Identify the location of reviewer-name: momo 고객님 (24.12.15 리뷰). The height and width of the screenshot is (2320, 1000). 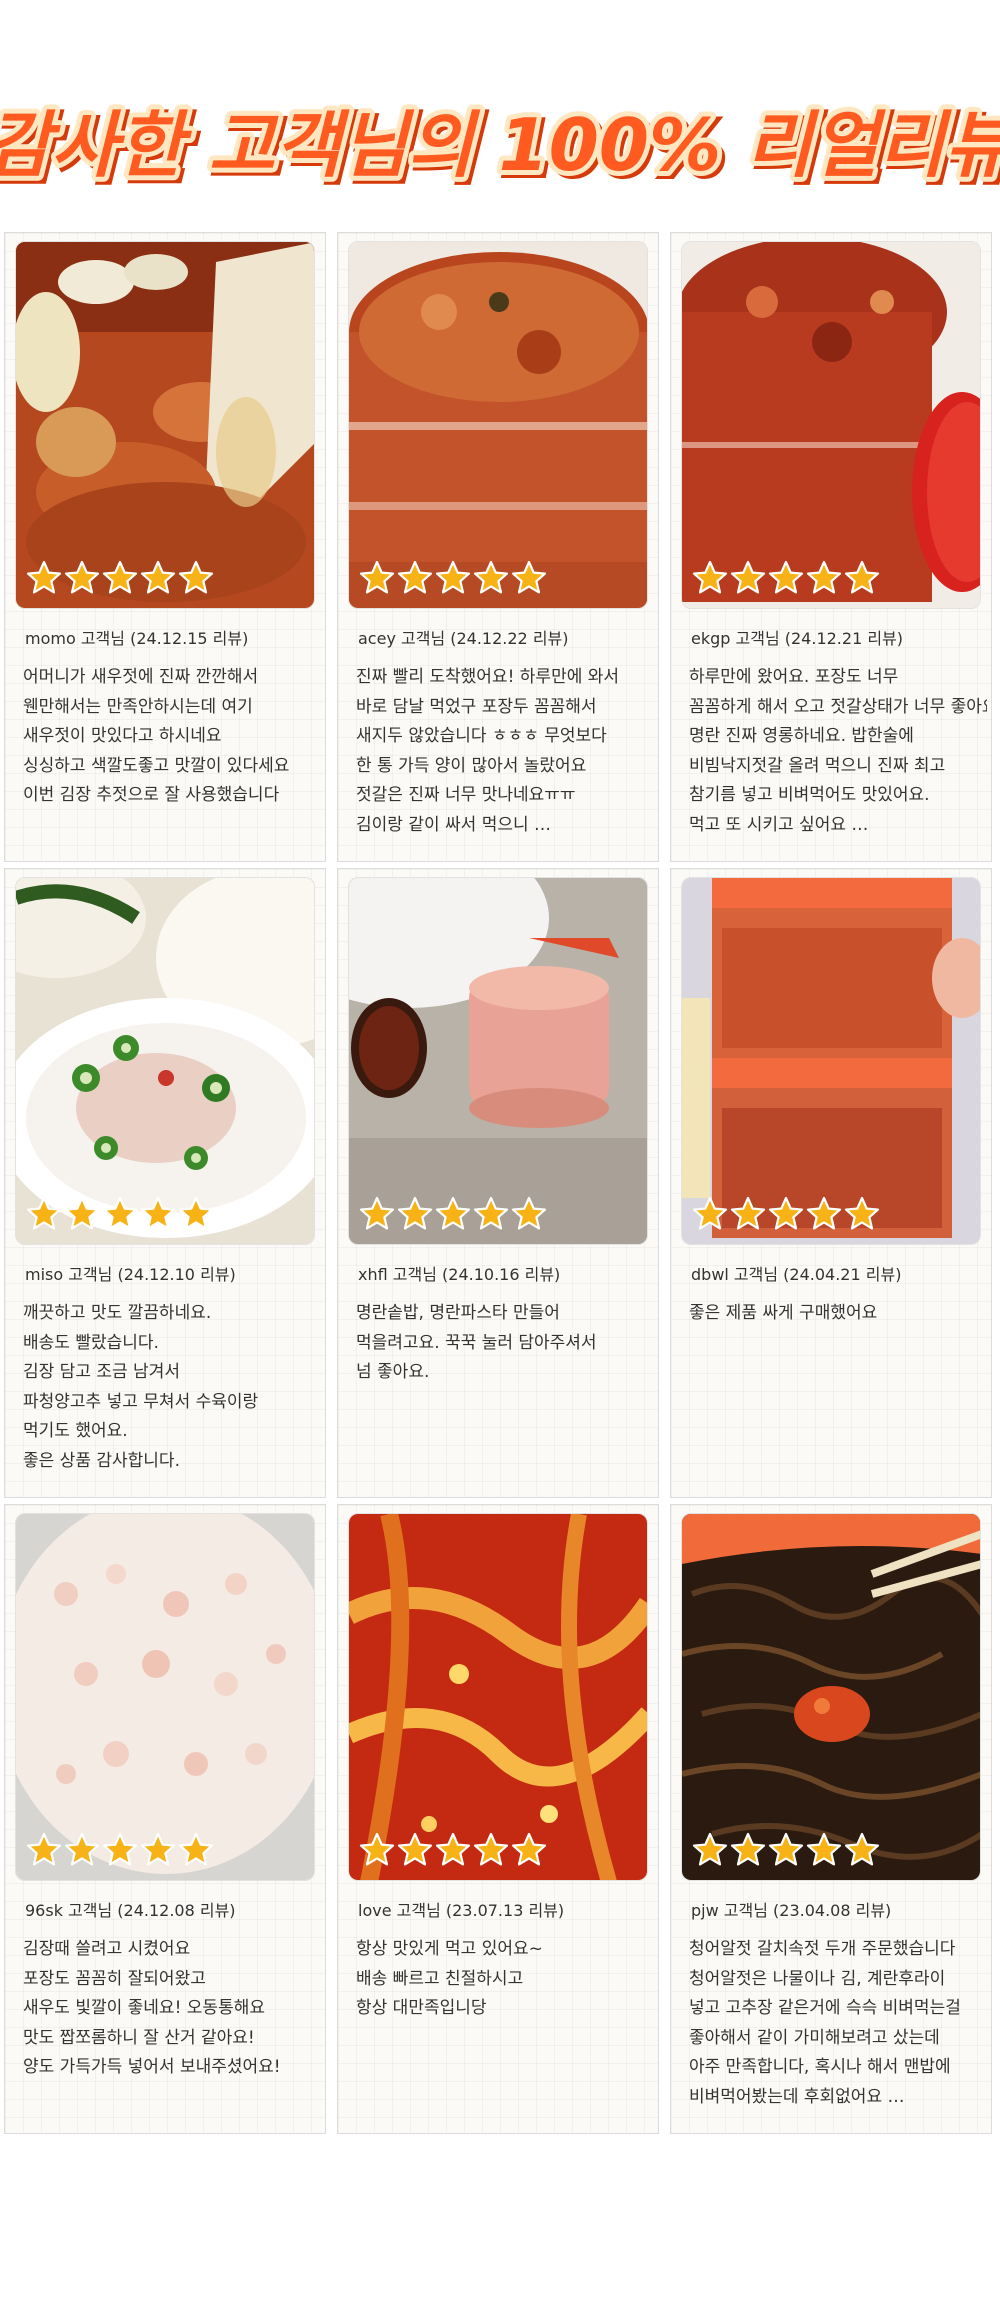
(137, 638).